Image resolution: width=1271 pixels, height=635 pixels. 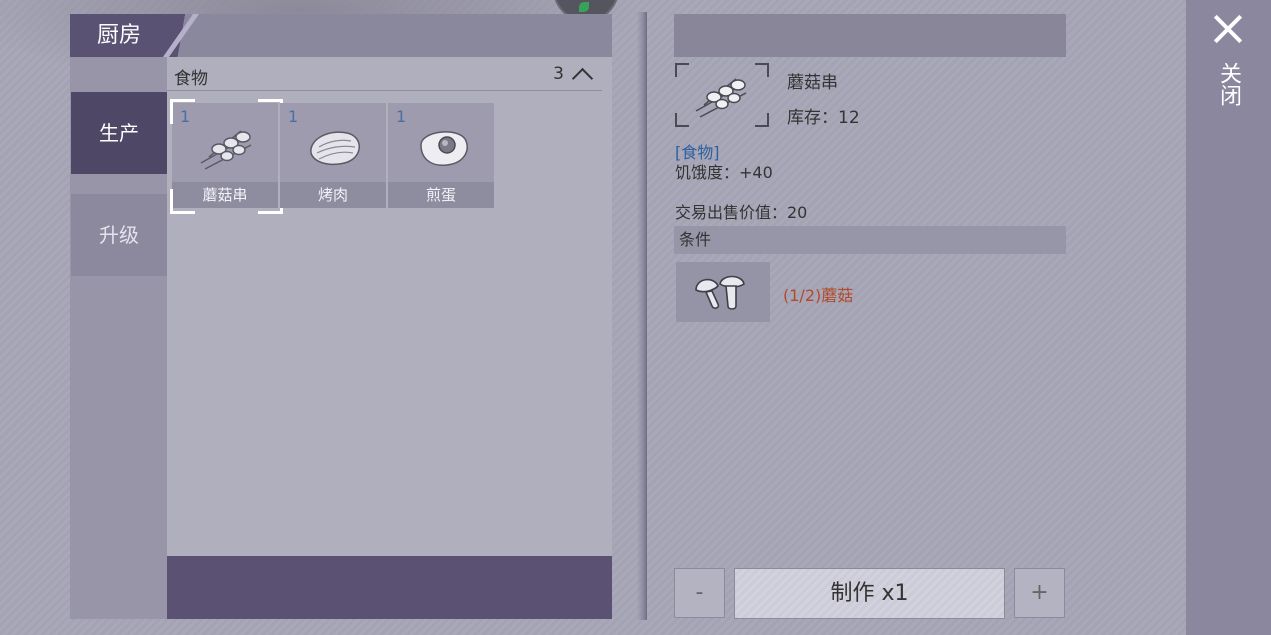 I want to click on panel-footer, so click(x=389, y=587).